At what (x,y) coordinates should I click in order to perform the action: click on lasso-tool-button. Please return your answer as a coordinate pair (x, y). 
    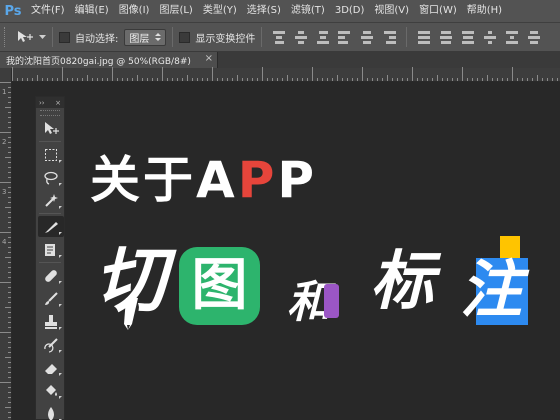
    Looking at the image, I should click on (51, 177).